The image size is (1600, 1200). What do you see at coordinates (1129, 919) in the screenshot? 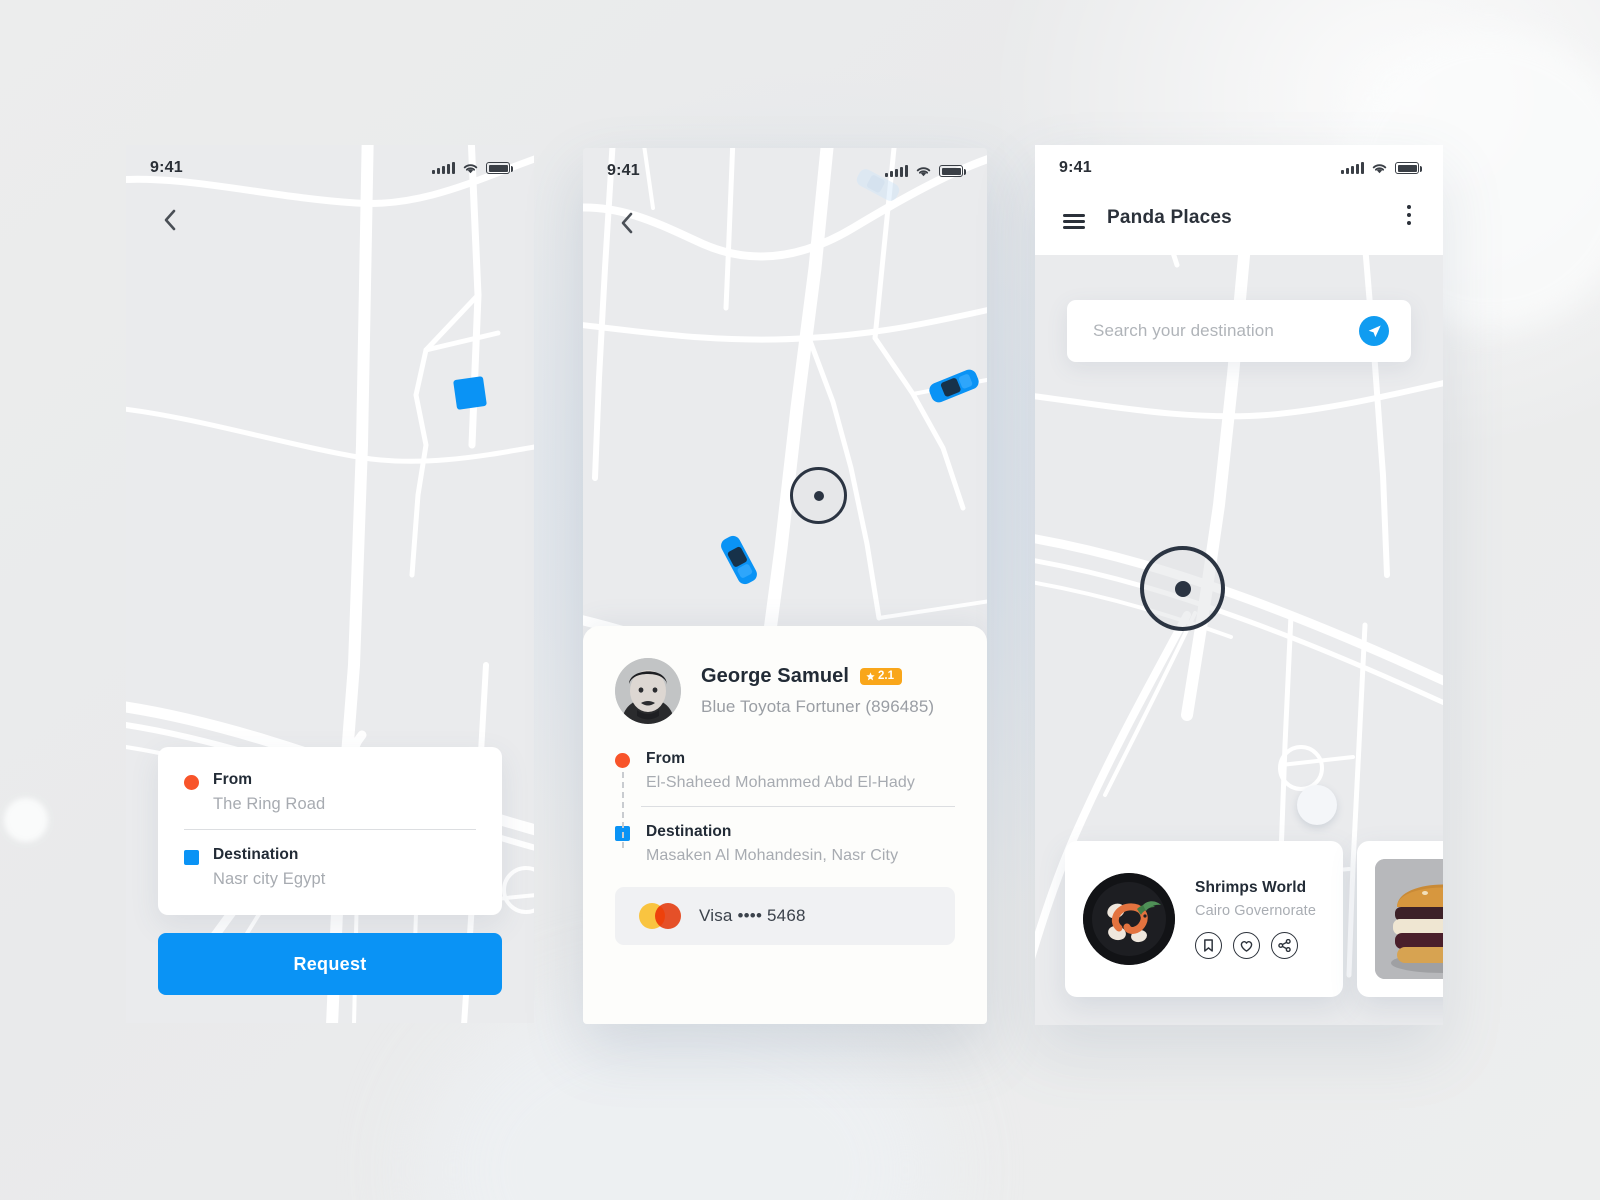
I see `shrimp-plate-photo` at bounding box center [1129, 919].